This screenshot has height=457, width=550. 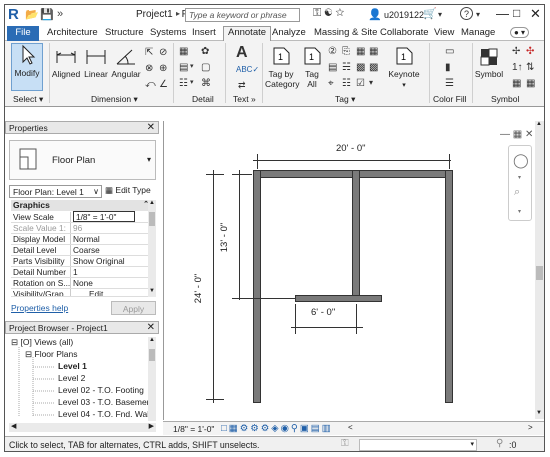 I want to click on scroll-right-icon: ▶, so click(x=151, y=426).